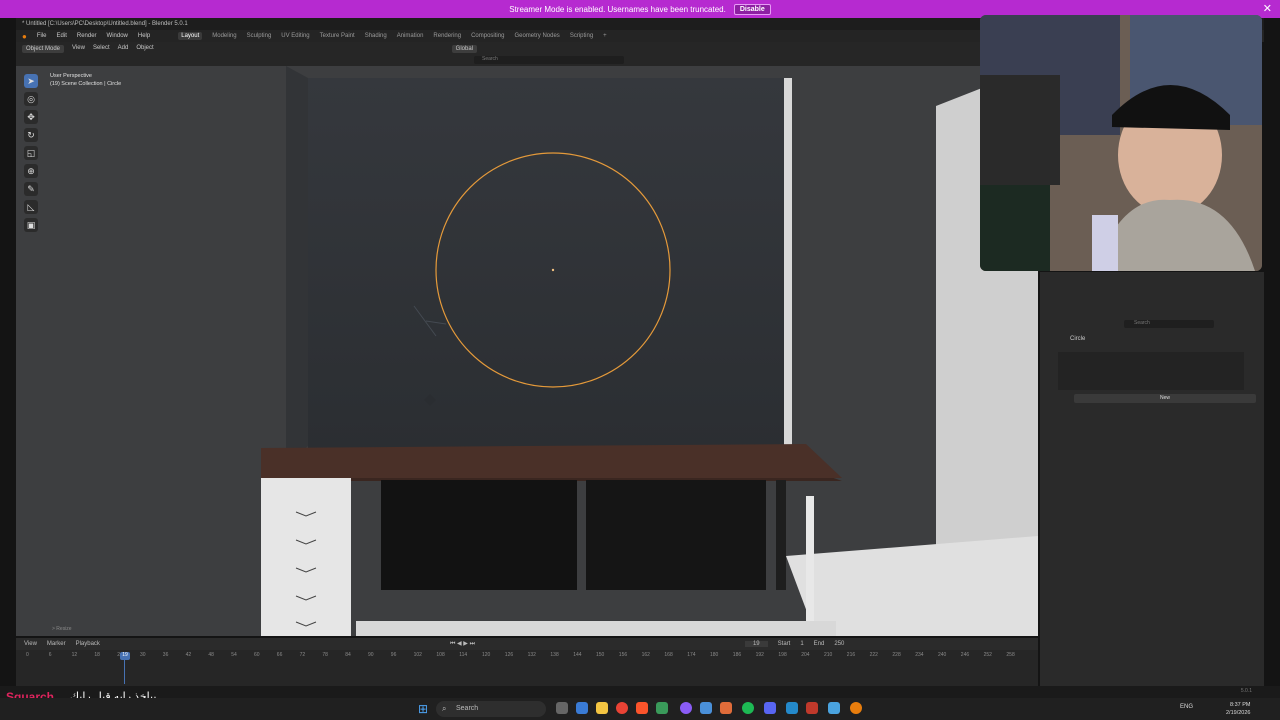 The width and height of the screenshot is (1280, 720). I want to click on frame-tick: 54, so click(234, 655).